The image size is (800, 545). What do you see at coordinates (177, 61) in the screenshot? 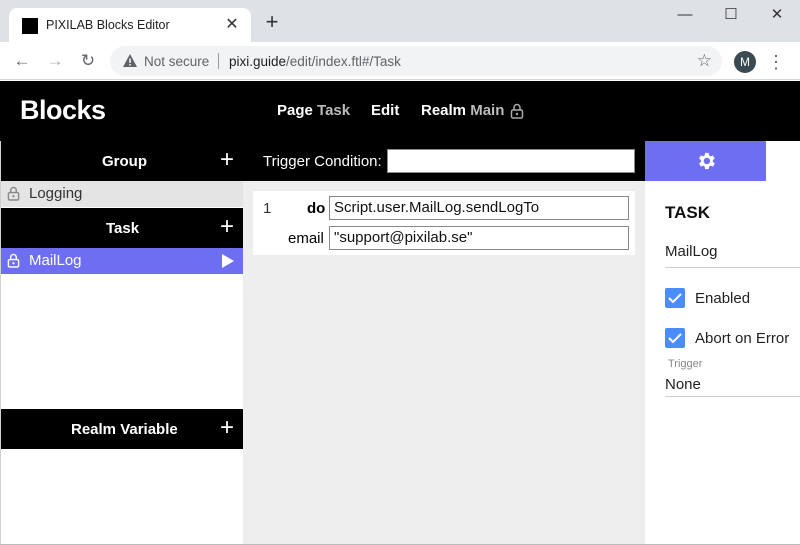
I see `not-secure-label: Not secure` at bounding box center [177, 61].